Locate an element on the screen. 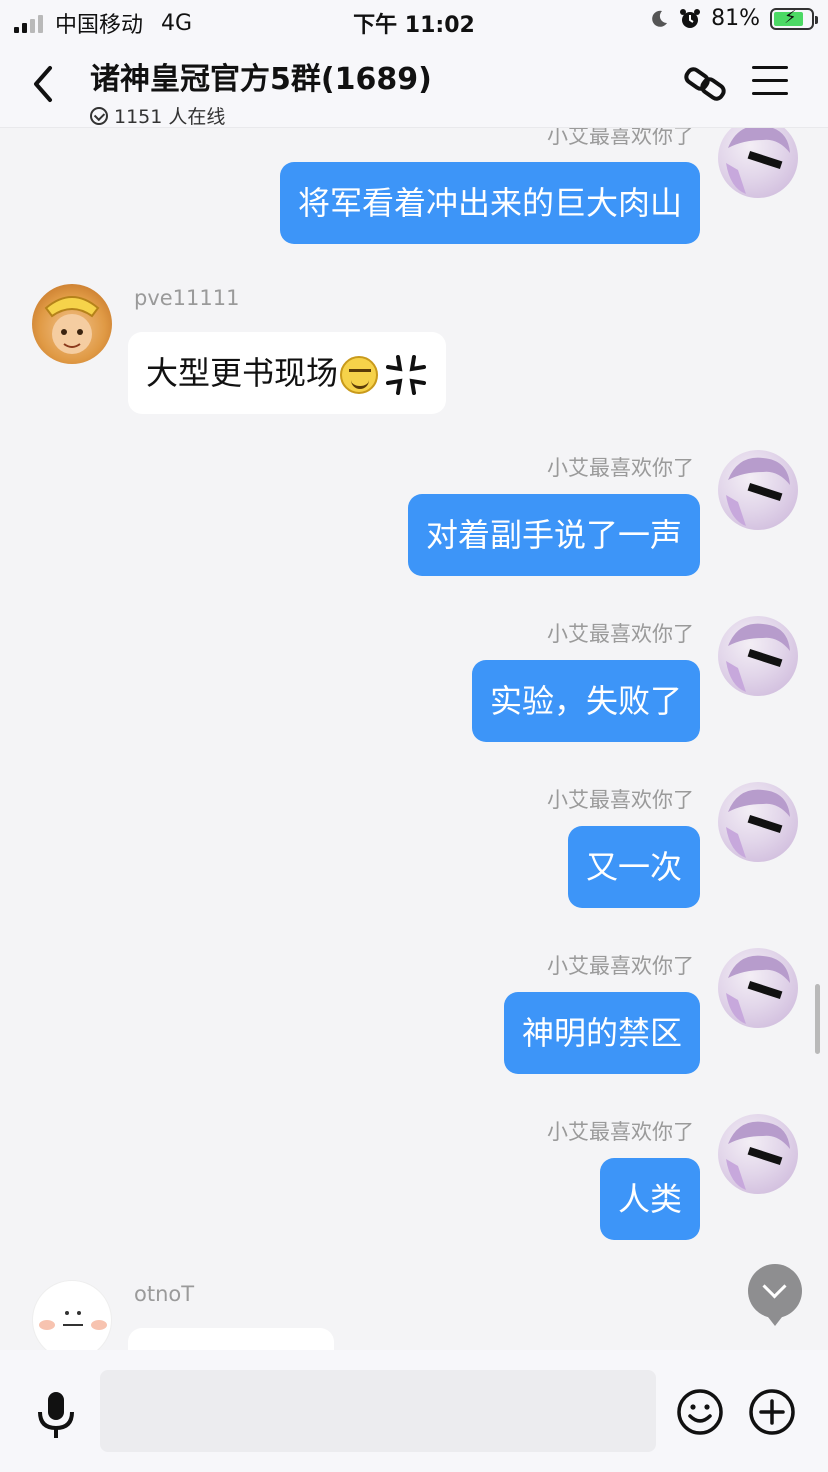 The width and height of the screenshot is (828, 1472). message-bubble: 神明的禁区 is located at coordinates (601, 1033).